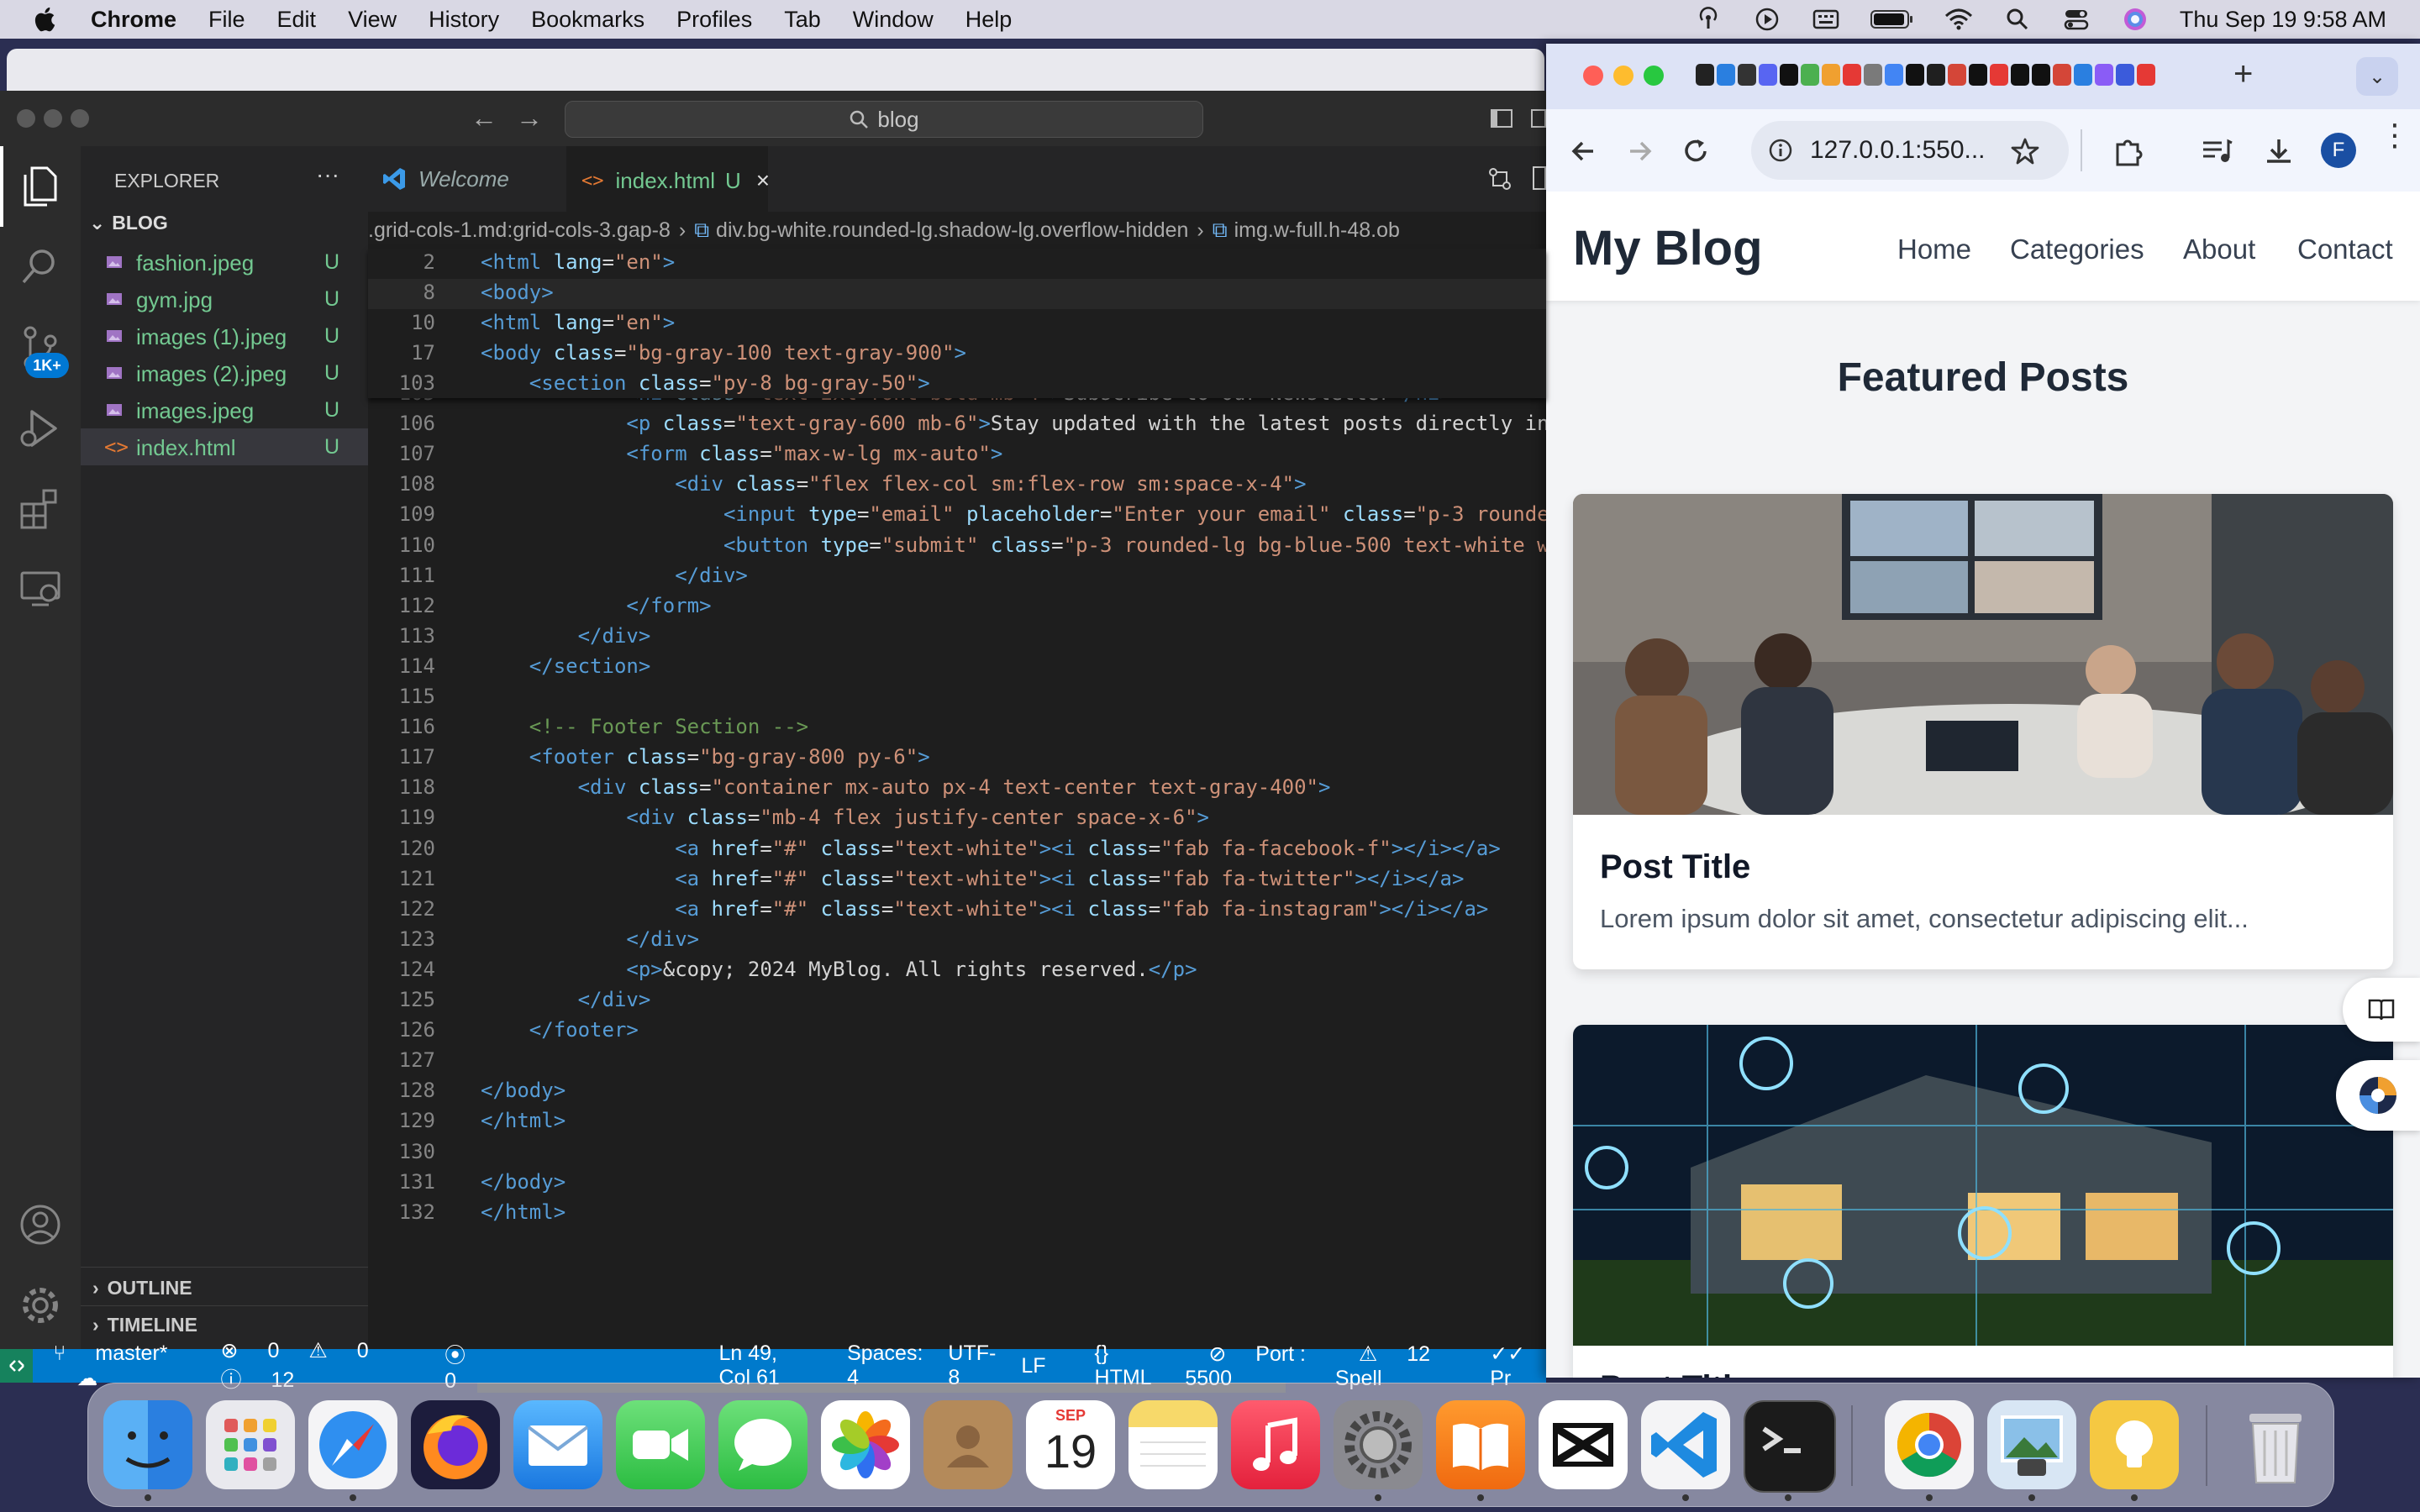  What do you see at coordinates (587, 20) in the screenshot?
I see `menu-bookmarks: Bookmarks` at bounding box center [587, 20].